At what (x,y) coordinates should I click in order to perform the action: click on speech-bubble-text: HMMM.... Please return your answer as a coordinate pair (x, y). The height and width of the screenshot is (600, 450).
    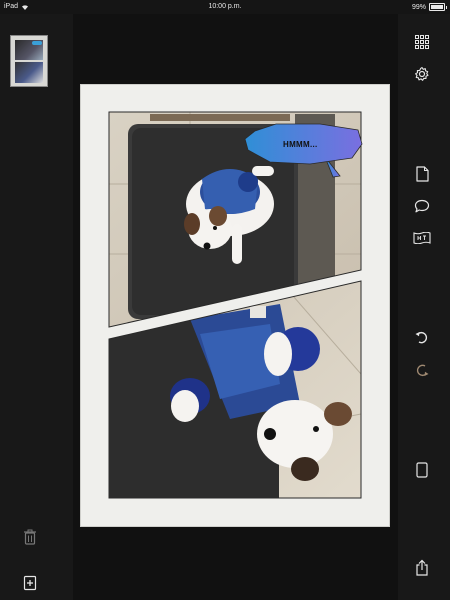
    Looking at the image, I should click on (300, 144).